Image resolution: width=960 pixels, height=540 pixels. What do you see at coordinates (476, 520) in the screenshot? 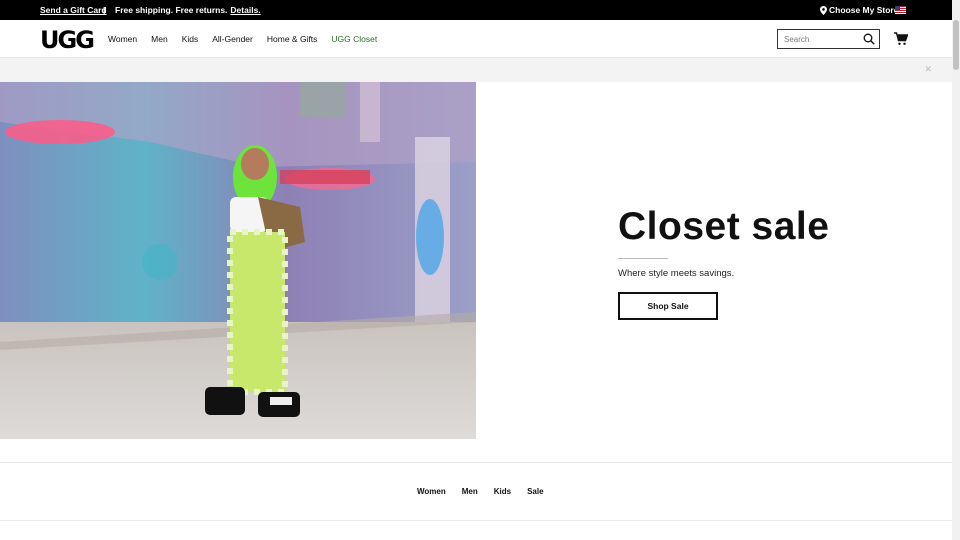
I see `section-divider-bottom` at bounding box center [476, 520].